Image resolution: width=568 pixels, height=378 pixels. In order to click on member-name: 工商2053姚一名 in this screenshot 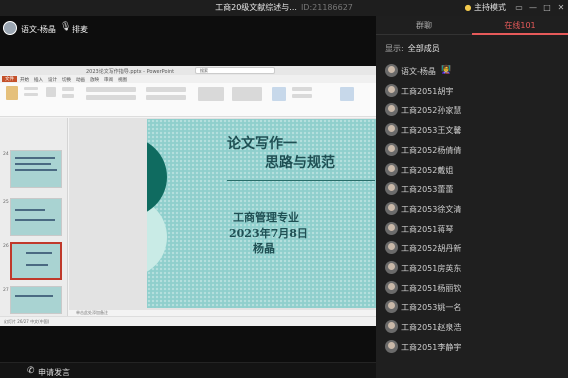, I will do `click(431, 308)`.